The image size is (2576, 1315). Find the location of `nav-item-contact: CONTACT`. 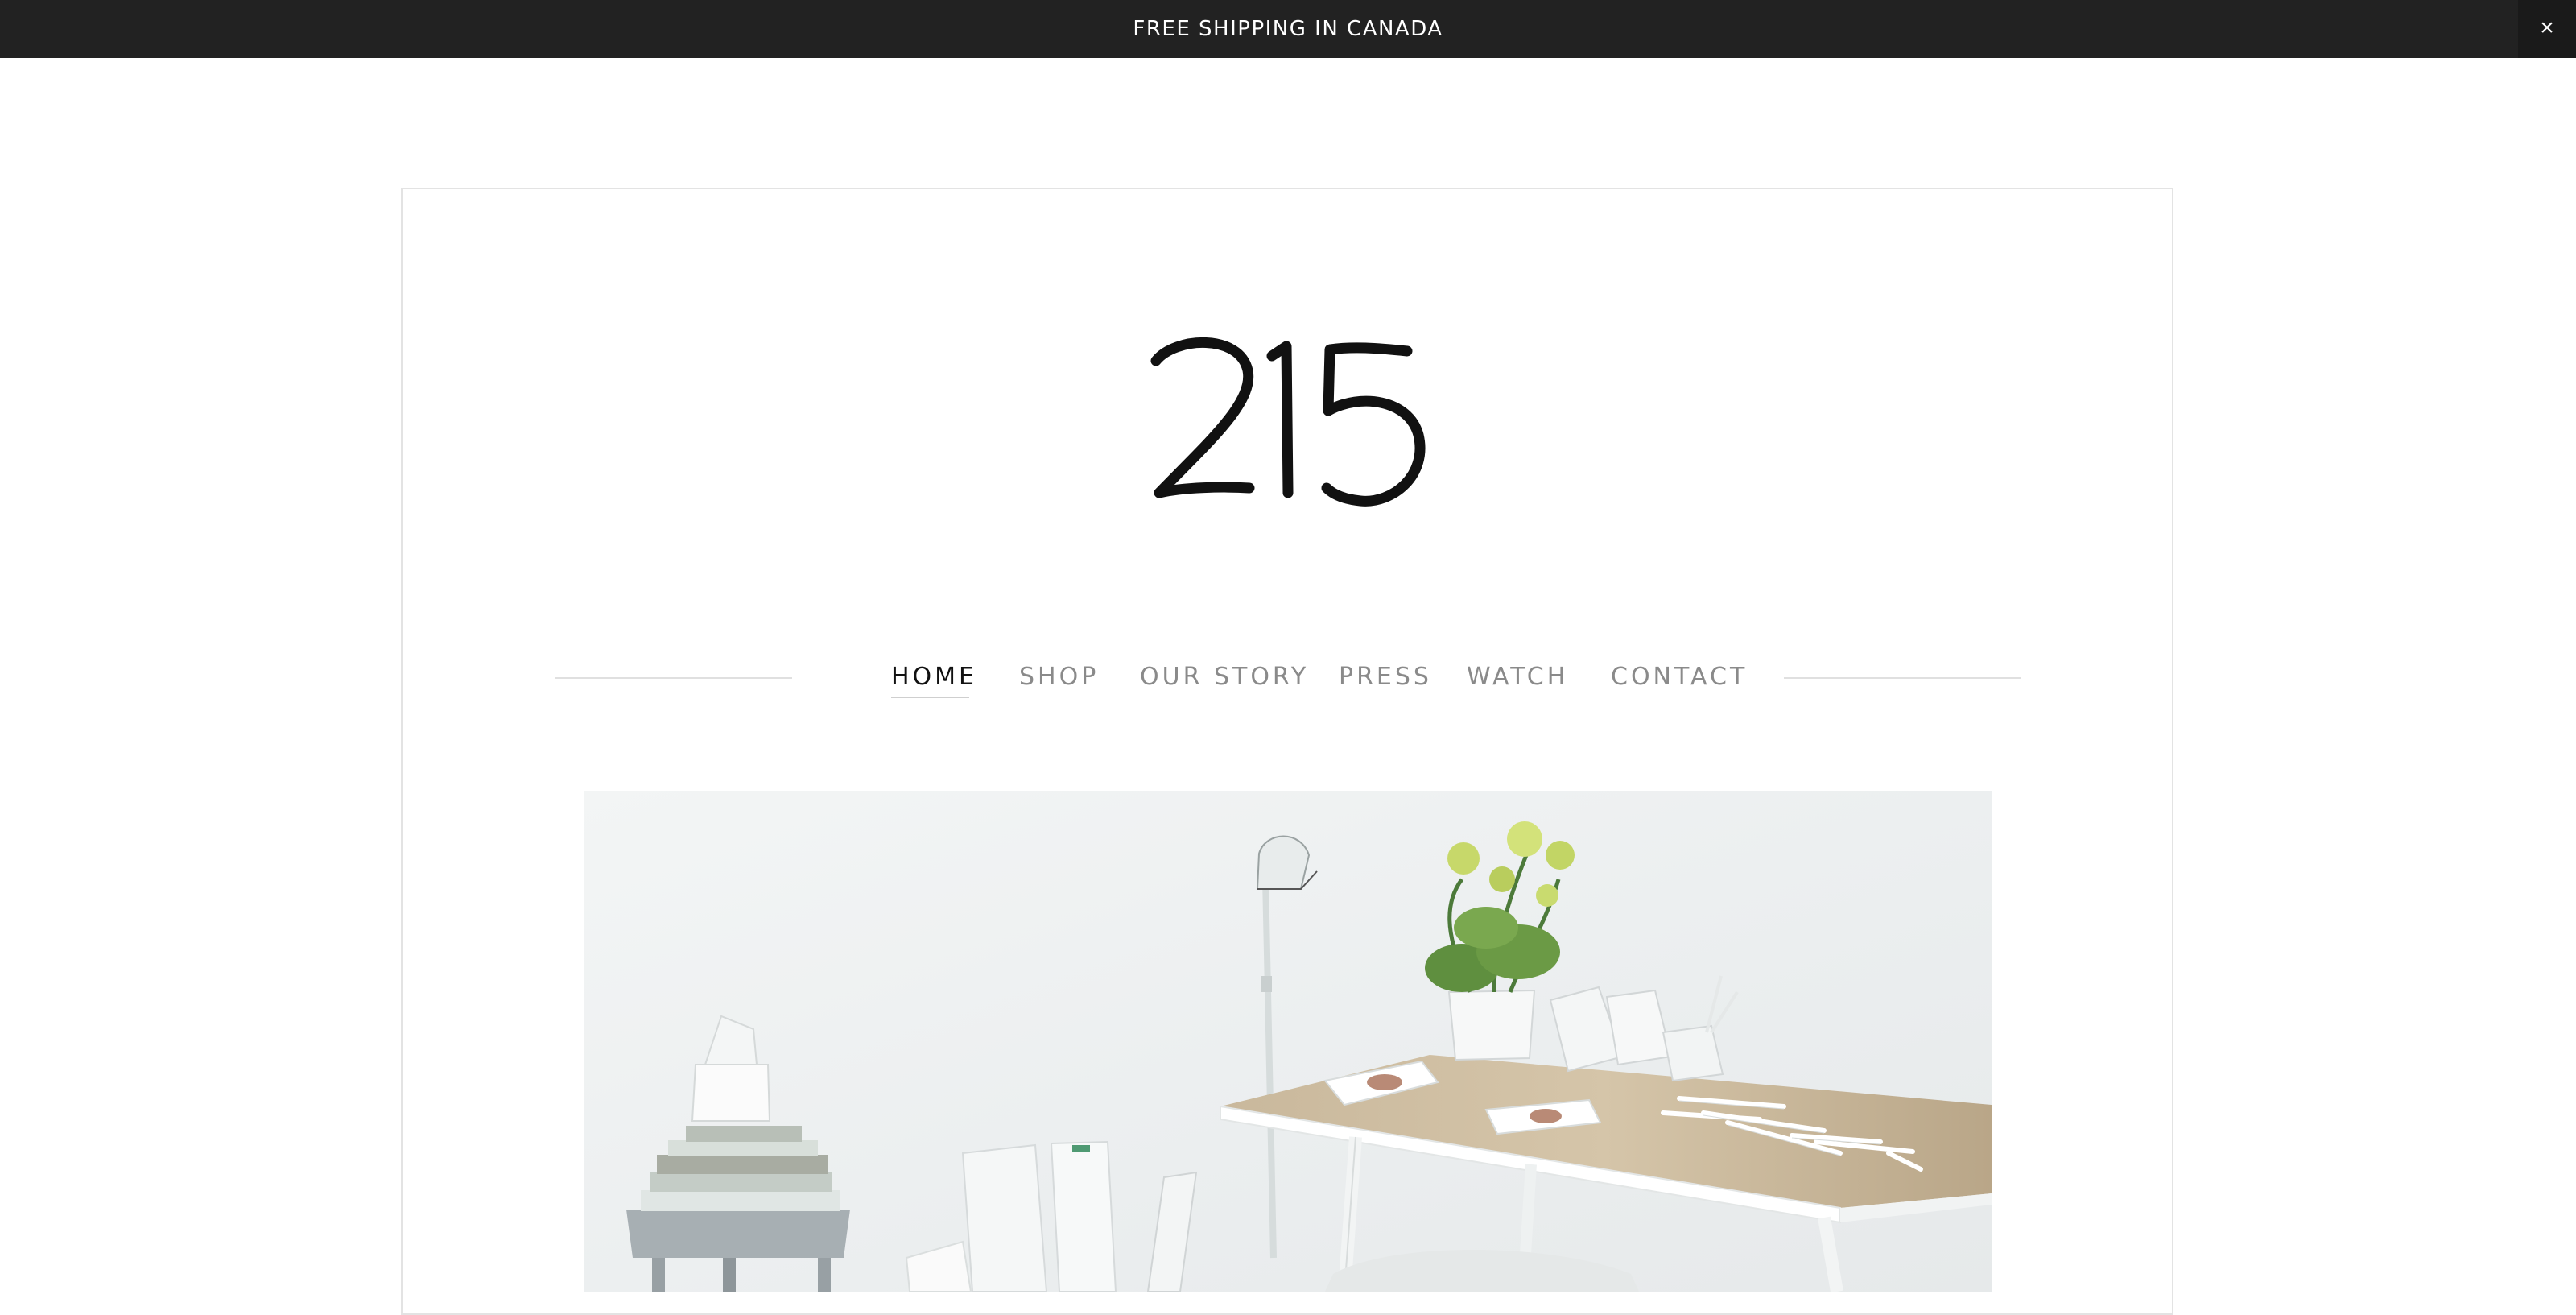

nav-item-contact: CONTACT is located at coordinates (1680, 677).